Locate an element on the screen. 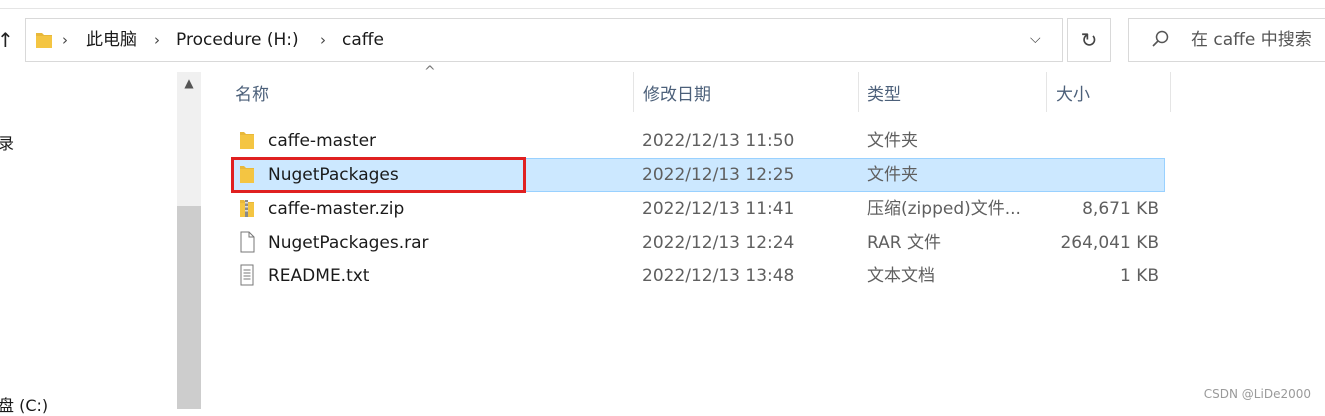 The height and width of the screenshot is (416, 1325). scroll-up-icon: ▲ is located at coordinates (189, 83).